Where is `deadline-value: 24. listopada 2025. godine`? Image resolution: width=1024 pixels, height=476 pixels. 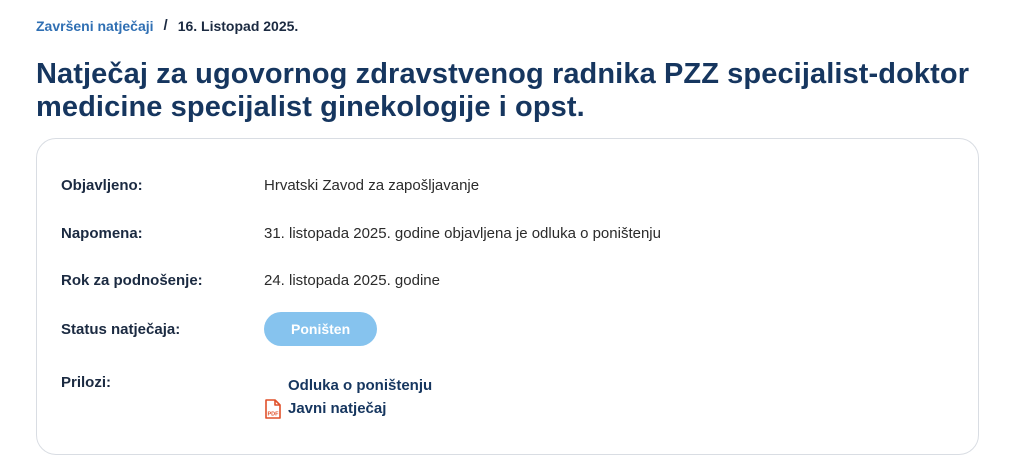 deadline-value: 24. listopada 2025. godine is located at coordinates (352, 280).